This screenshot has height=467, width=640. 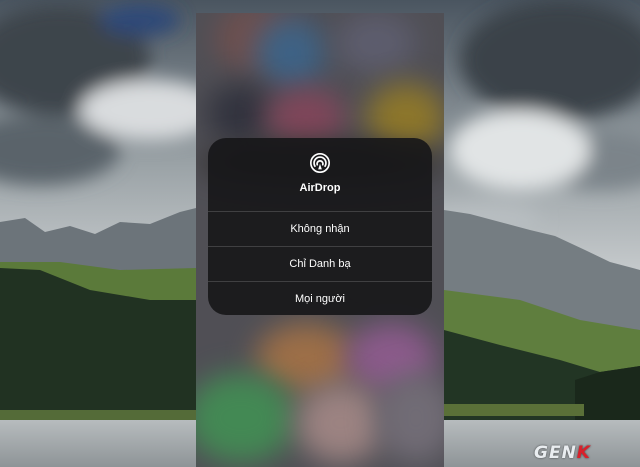 I want to click on option-contacts-only: Chỉ Danh bạ, so click(x=320, y=263).